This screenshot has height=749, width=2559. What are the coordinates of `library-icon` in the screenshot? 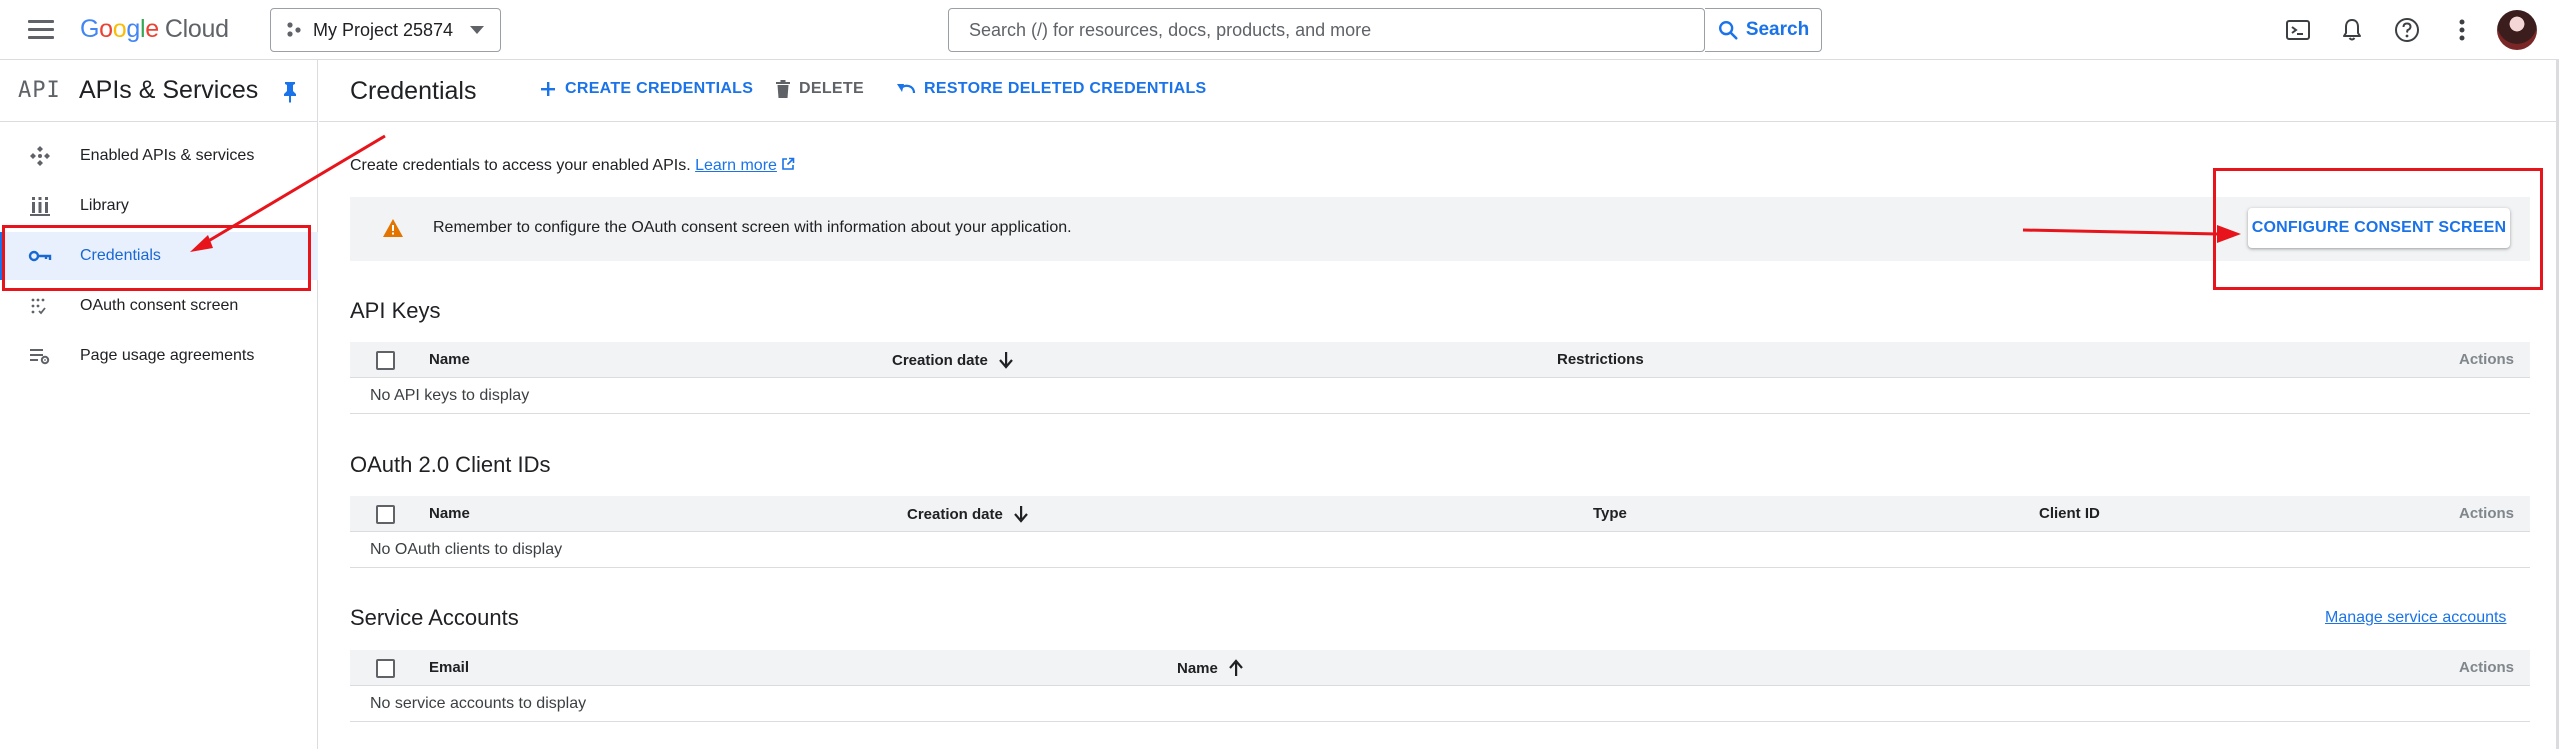 It's located at (40, 206).